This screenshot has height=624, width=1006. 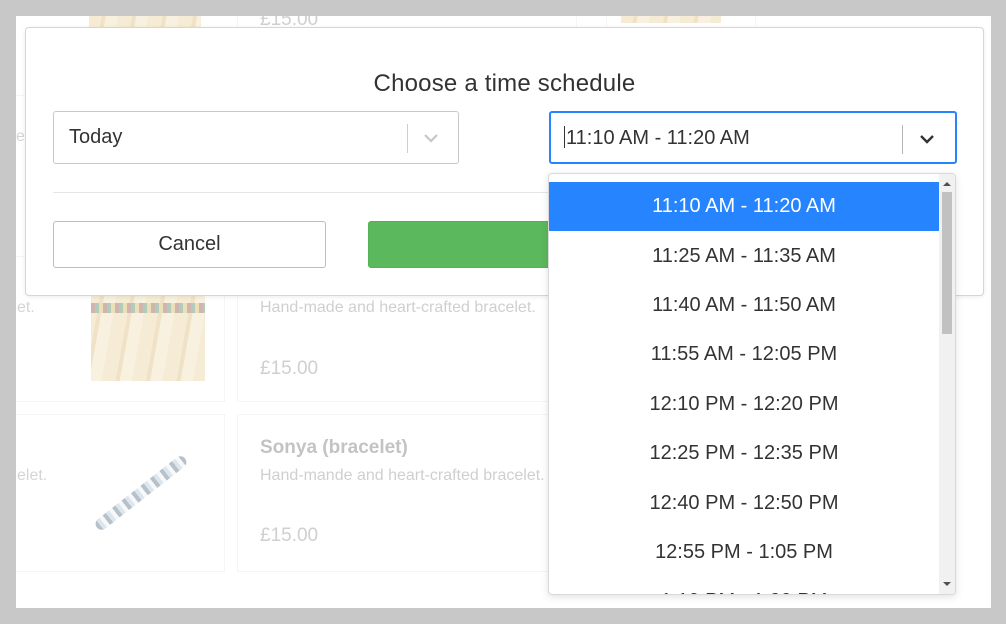 I want to click on scroll-thumb, so click(x=947, y=263).